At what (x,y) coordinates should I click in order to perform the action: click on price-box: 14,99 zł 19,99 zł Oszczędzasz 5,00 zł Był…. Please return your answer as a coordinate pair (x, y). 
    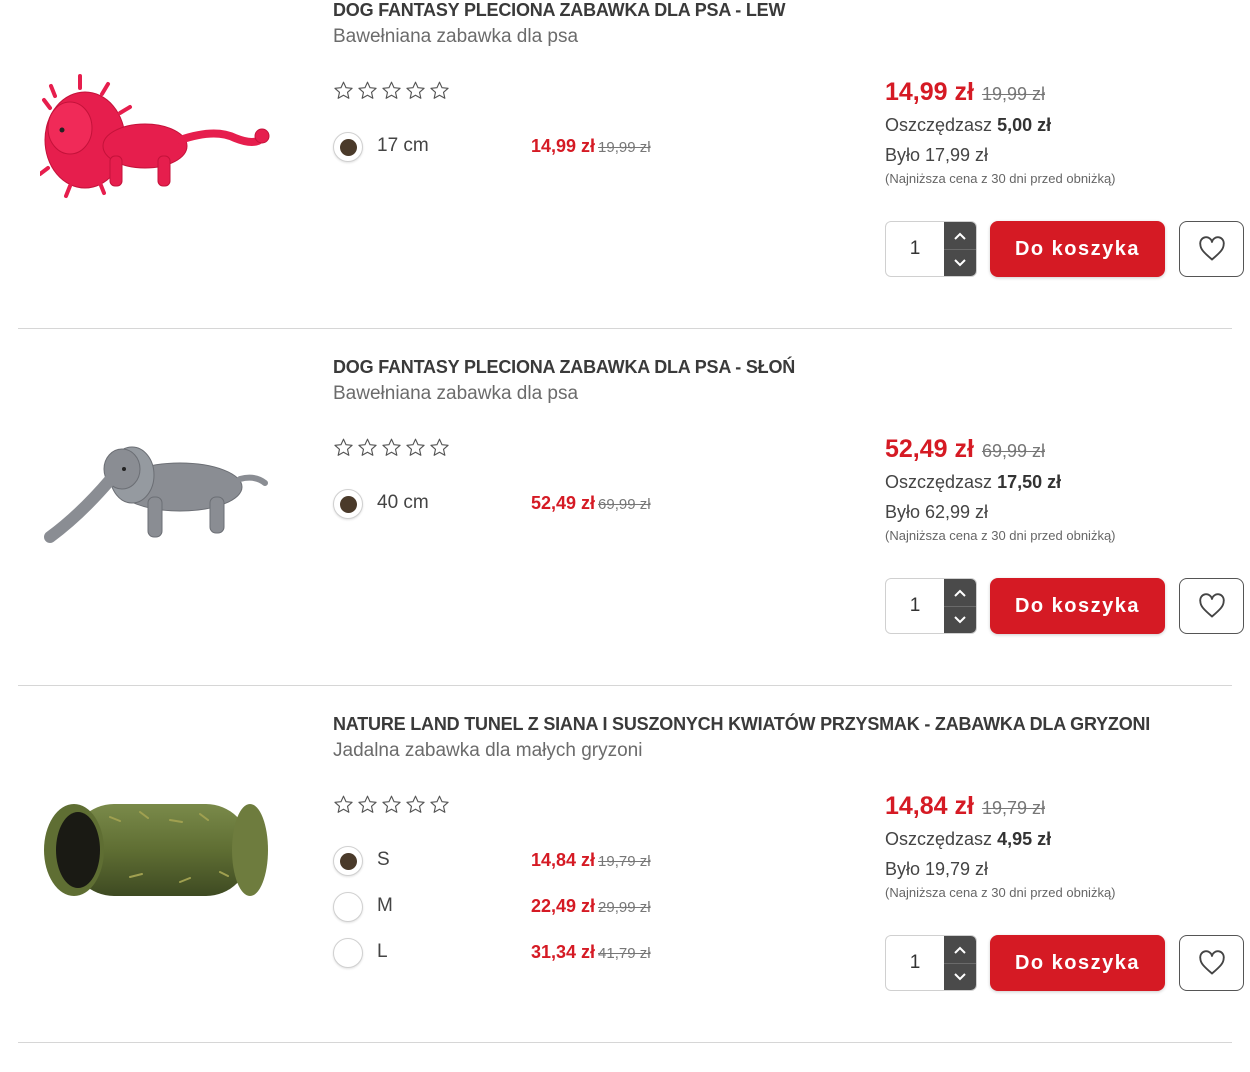
    Looking at the image, I should click on (1065, 132).